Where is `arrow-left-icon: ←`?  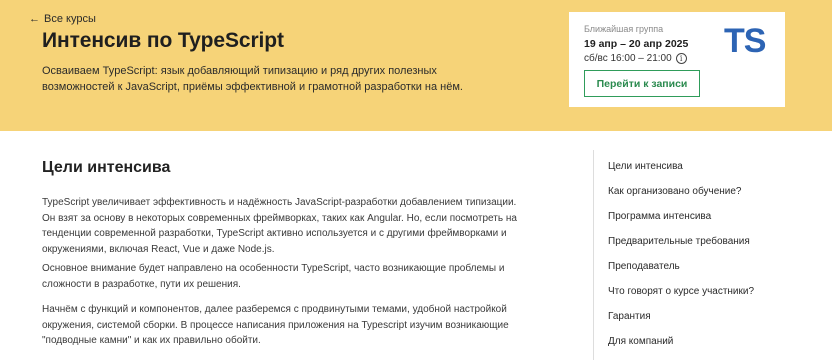 arrow-left-icon: ← is located at coordinates (34, 19).